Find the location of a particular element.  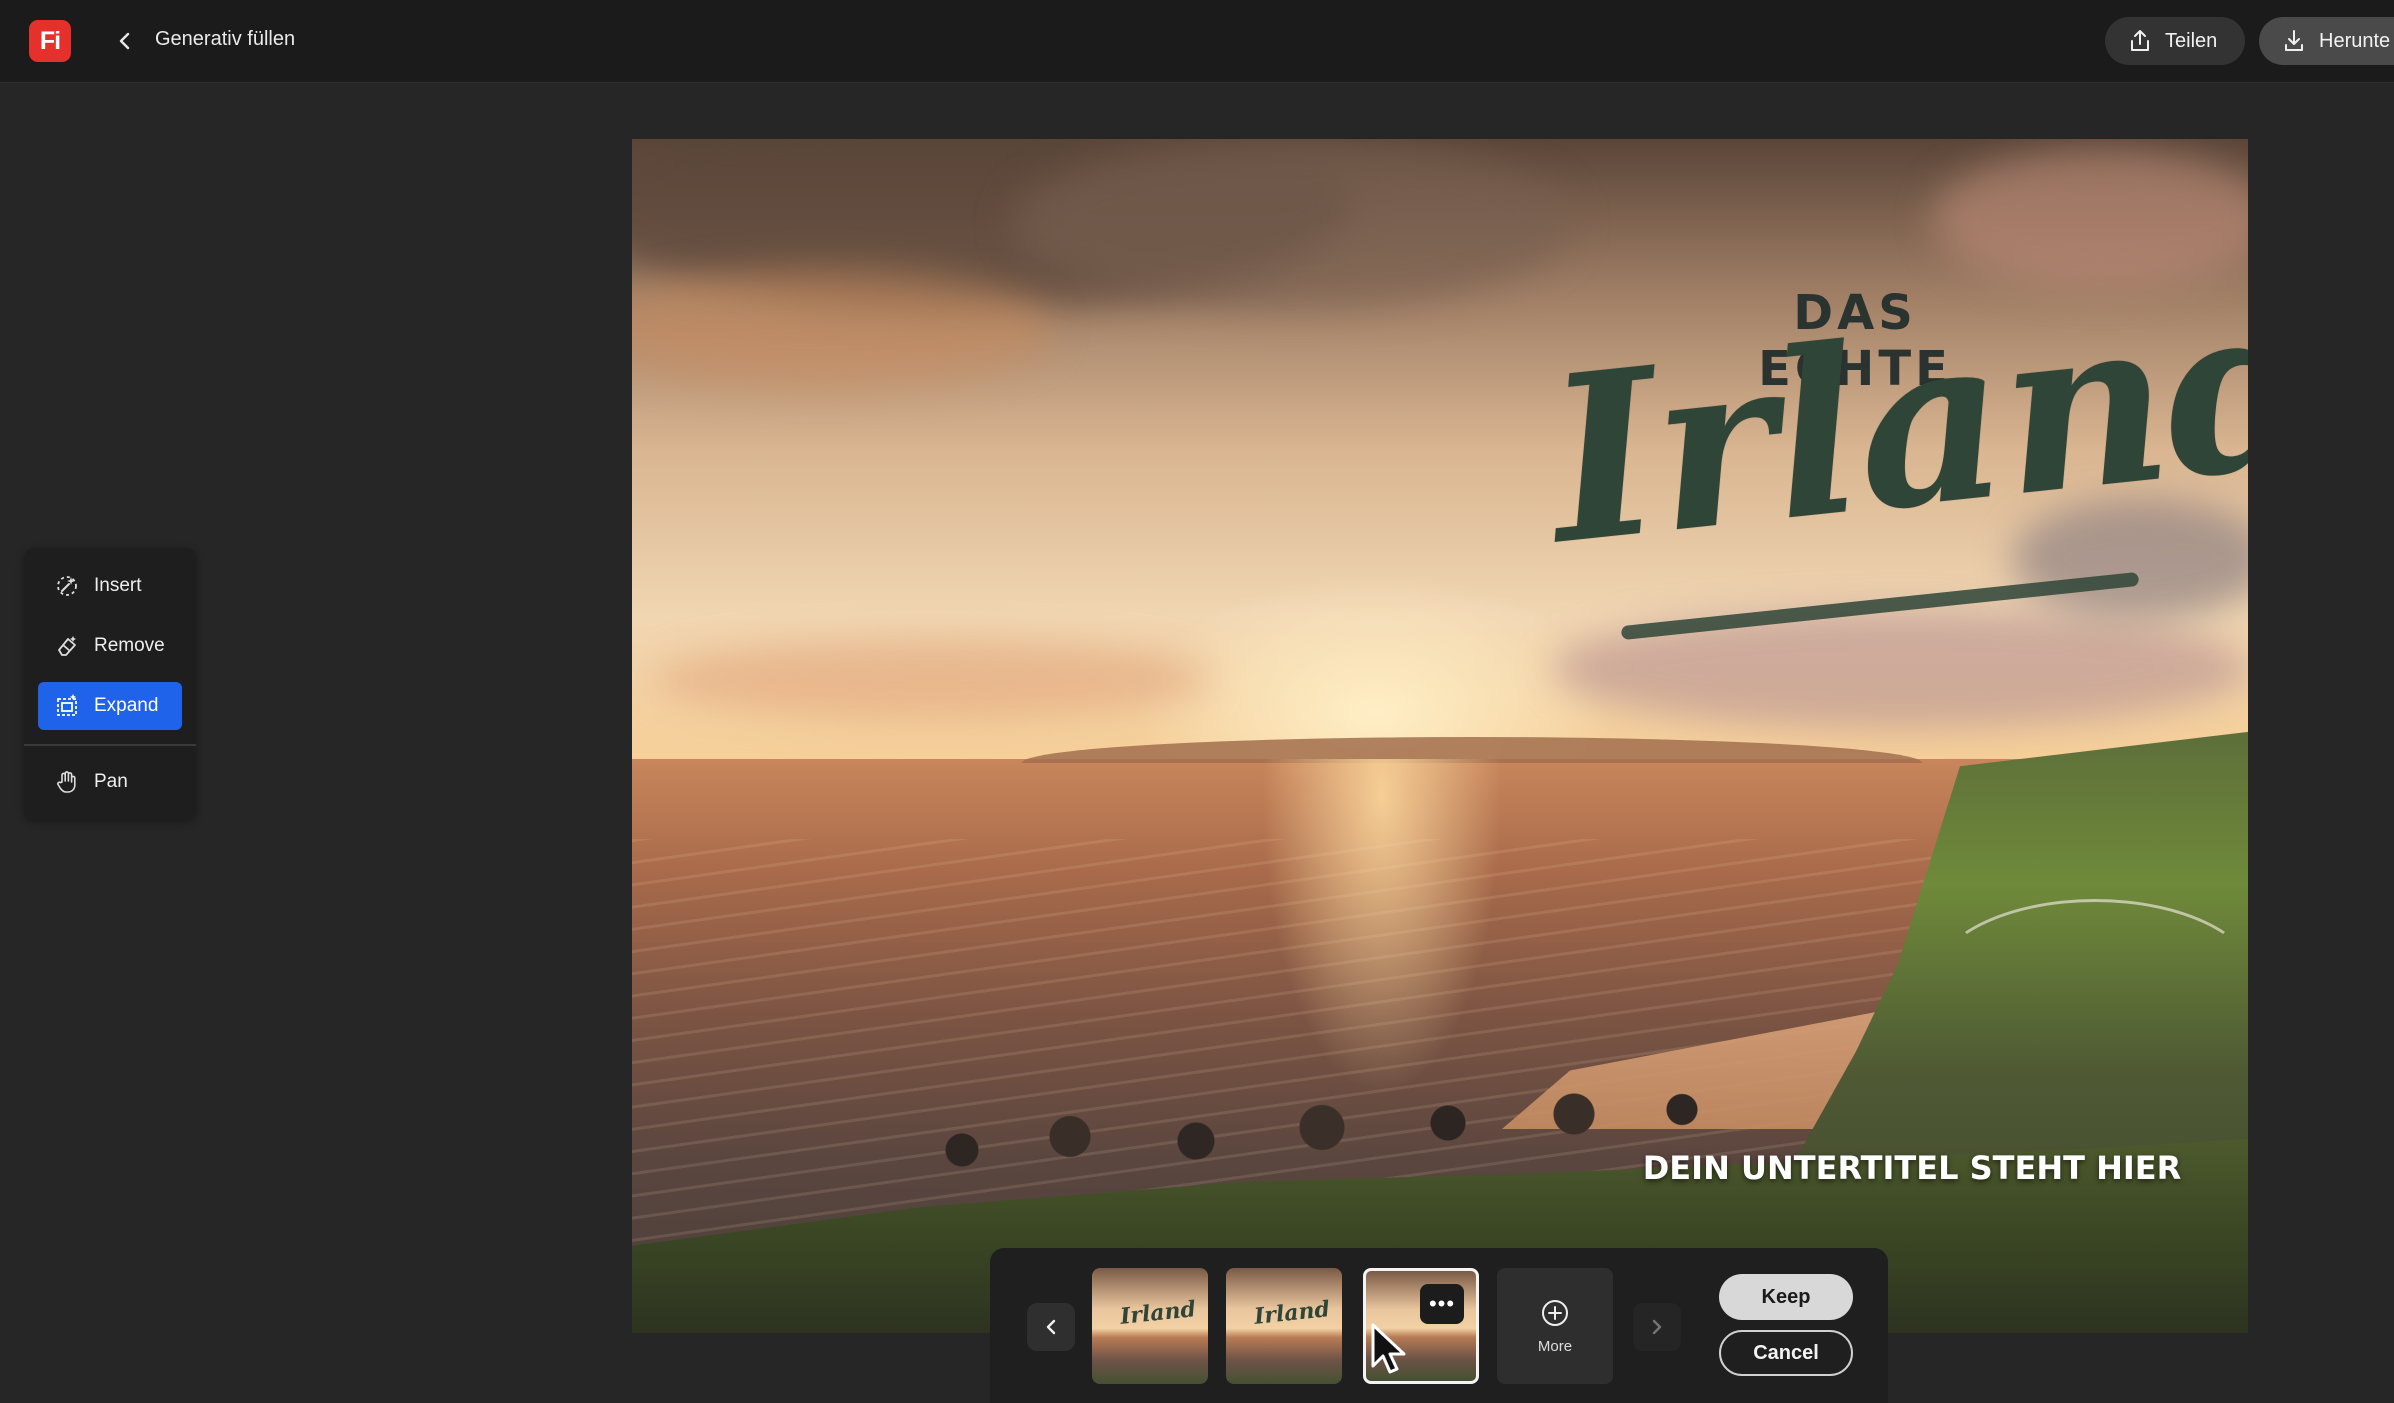

coastal-road is located at coordinates (2090, 982).